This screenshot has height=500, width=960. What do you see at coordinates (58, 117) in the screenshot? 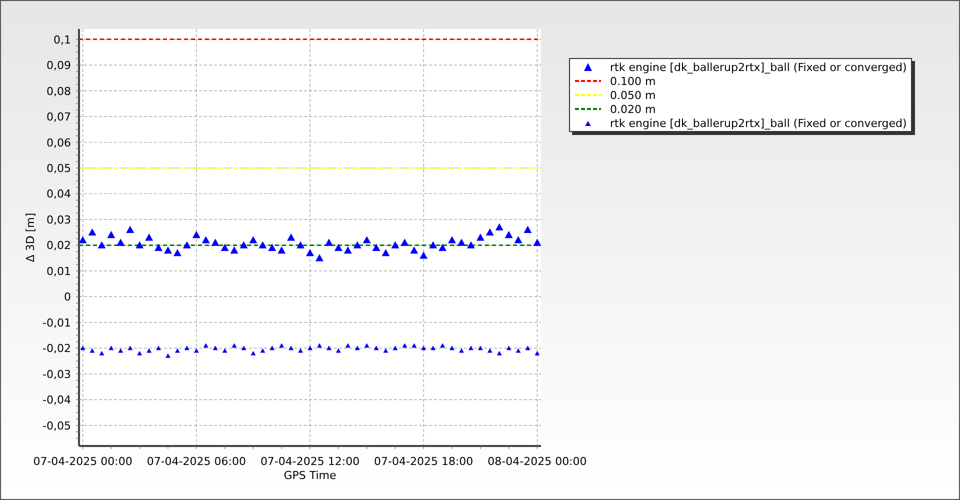
I see `y-tick-label: 0,07` at bounding box center [58, 117].